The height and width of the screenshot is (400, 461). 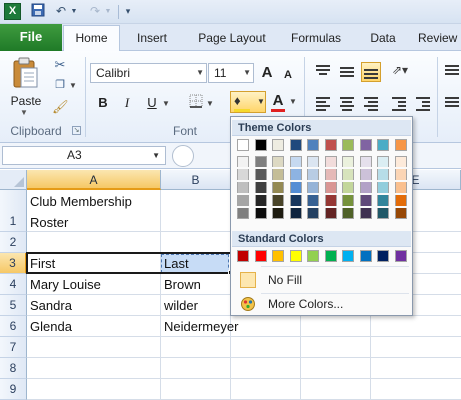 I want to click on tab-data: Data, so click(x=383, y=38).